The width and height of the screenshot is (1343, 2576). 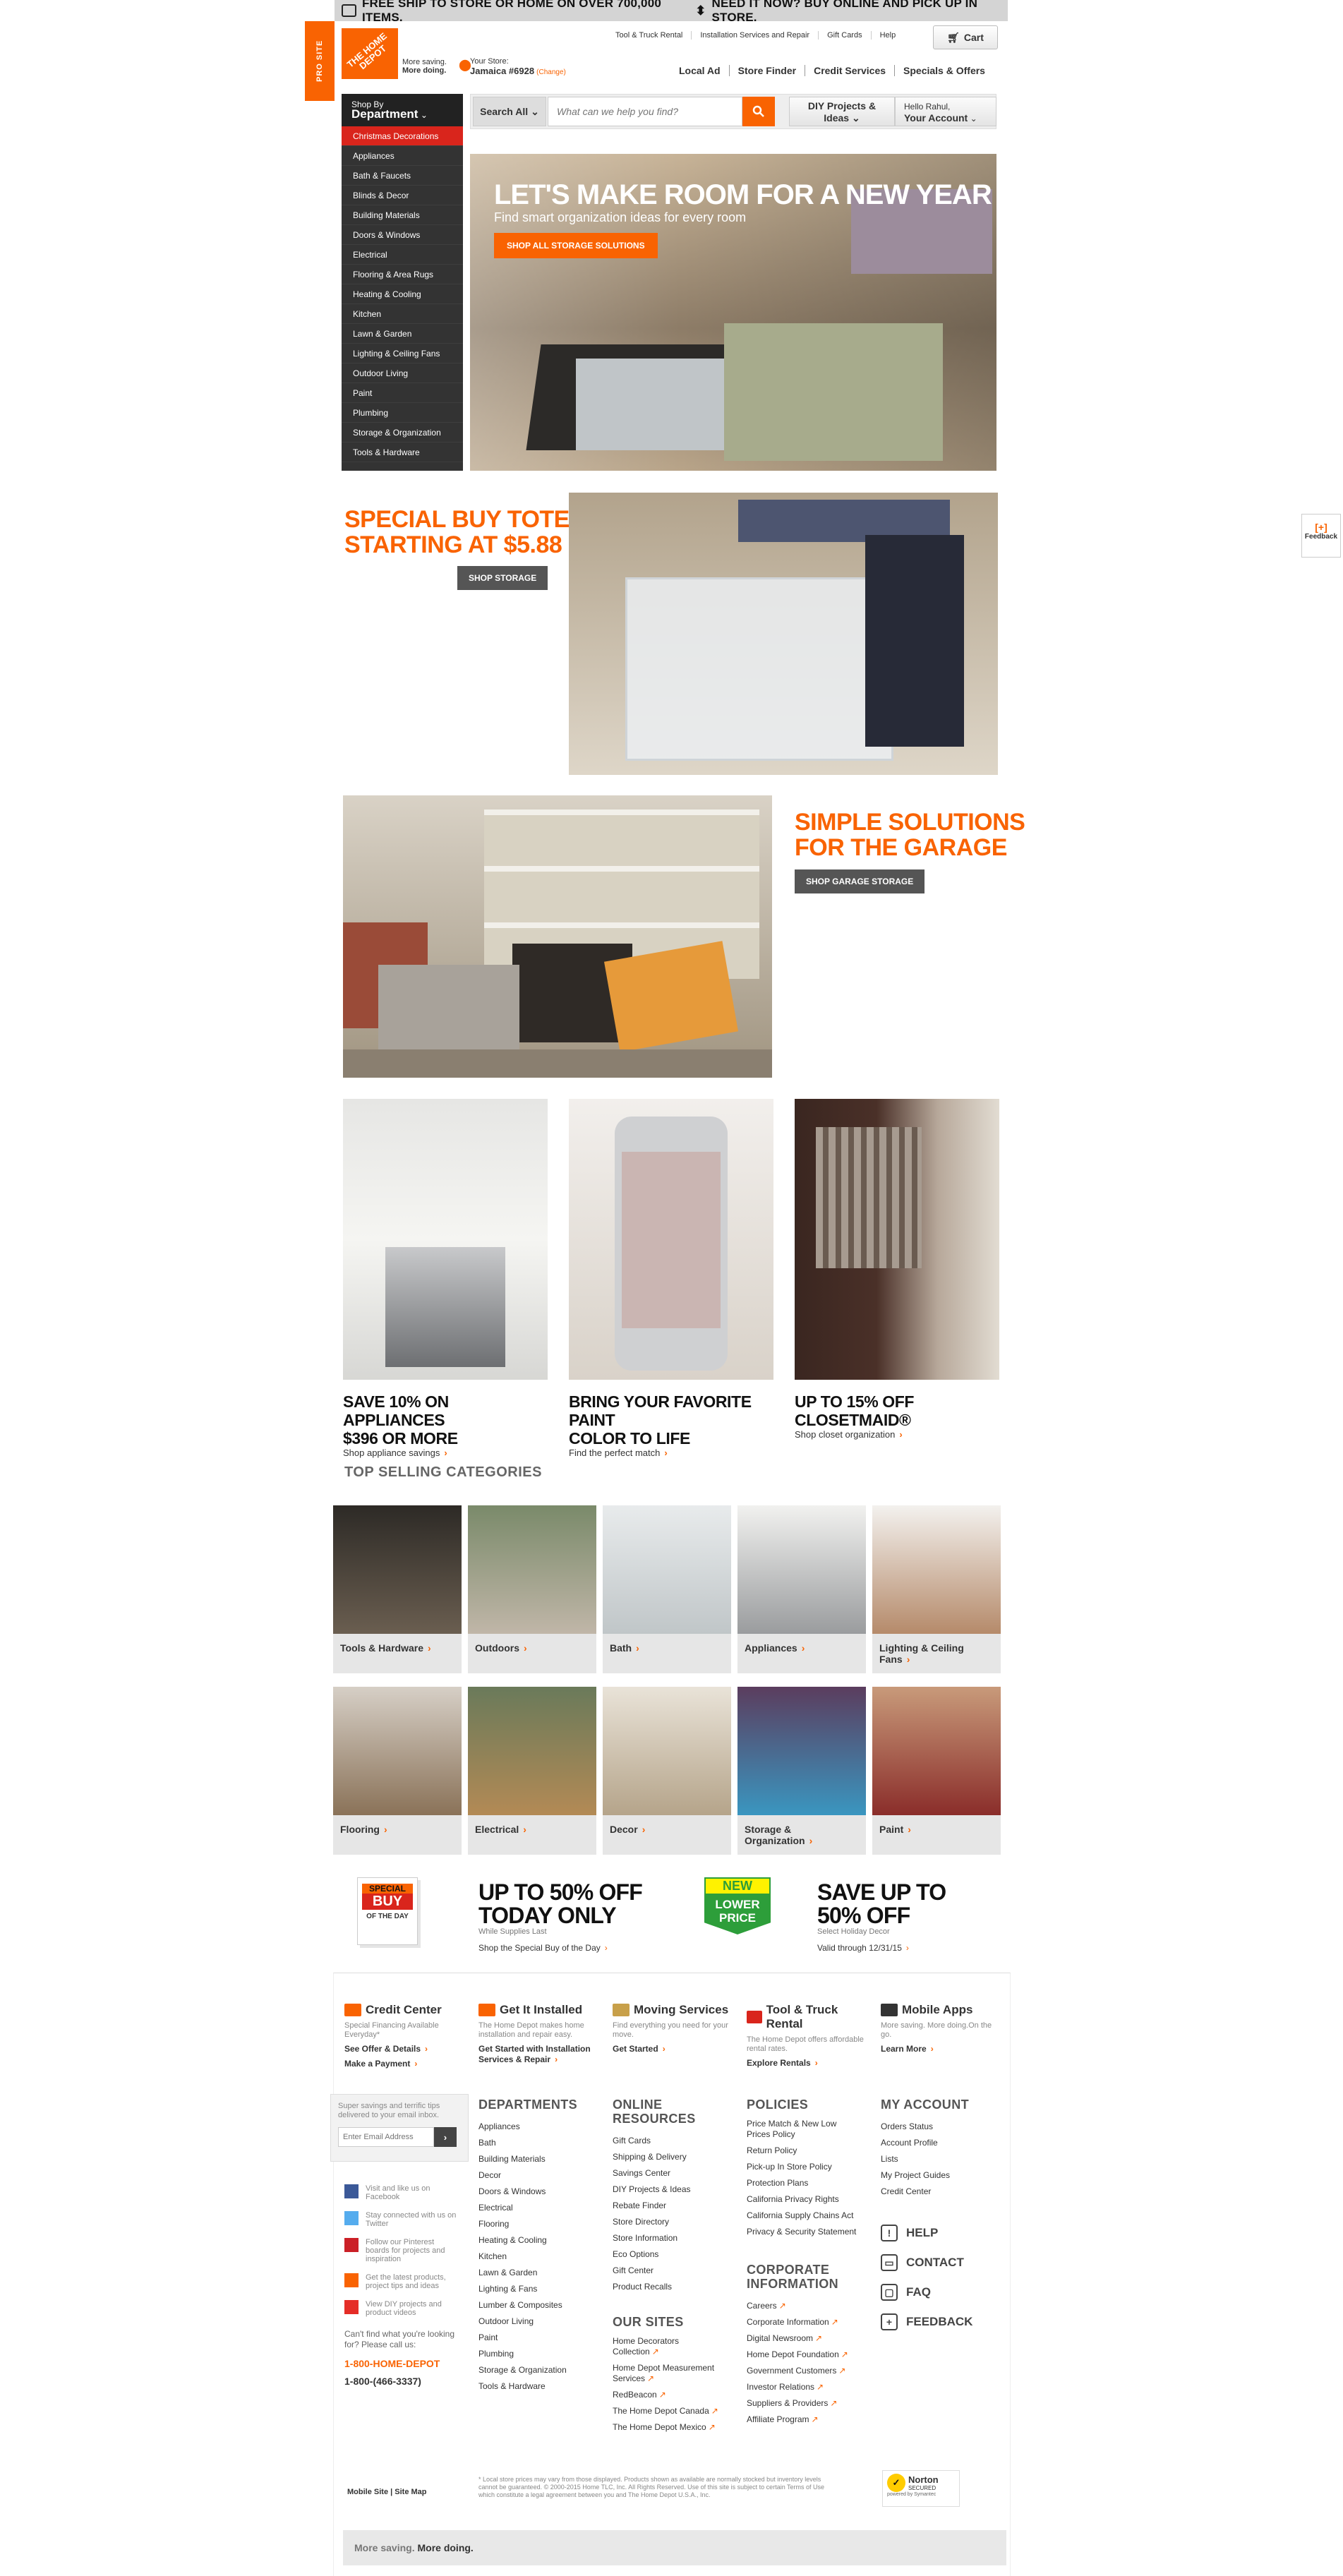 I want to click on service-title: Moving Services, so click(x=673, y=2010).